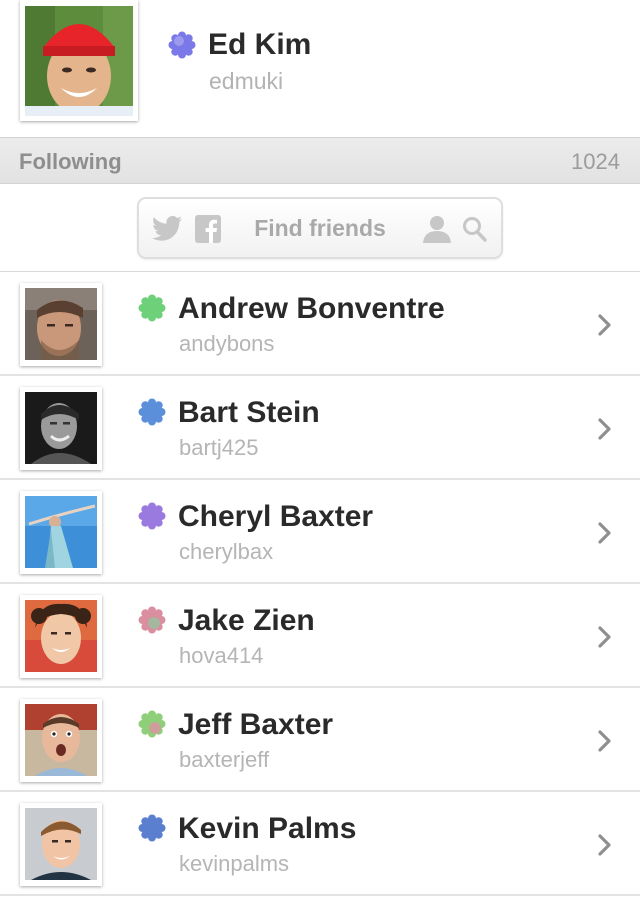 Image resolution: width=640 pixels, height=898 pixels. I want to click on user-name: Cheryl Baxter, so click(276, 516).